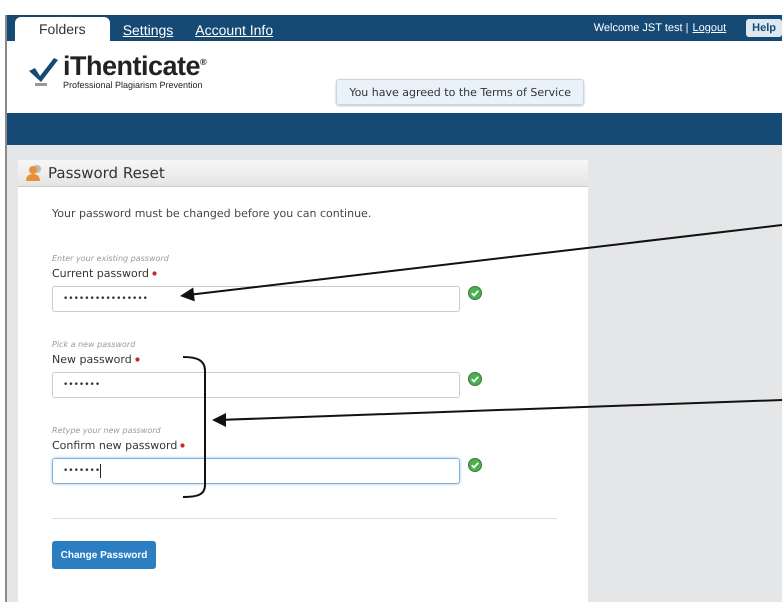 This screenshot has height=602, width=782. I want to click on field-hint: Pick a new password, so click(94, 344).